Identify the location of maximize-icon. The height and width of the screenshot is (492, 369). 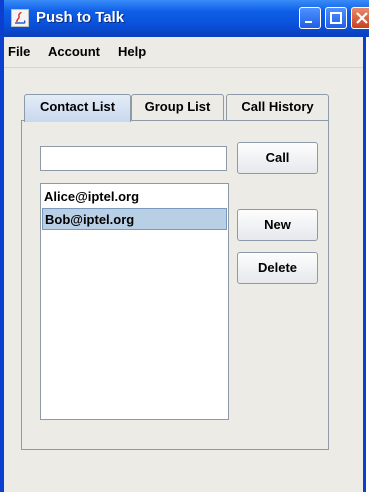
(336, 18).